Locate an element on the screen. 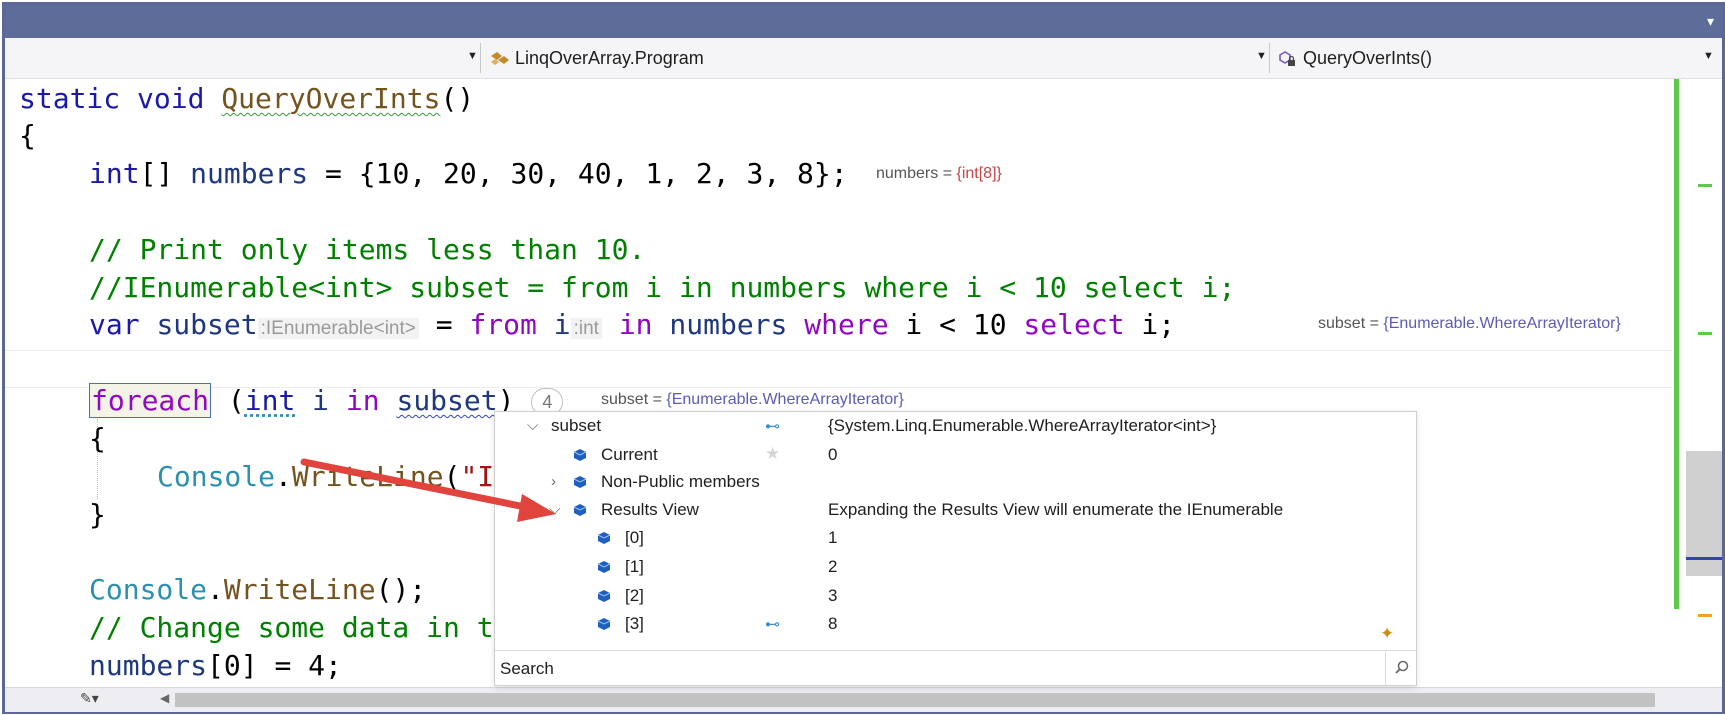 The height and width of the screenshot is (715, 1725). member-combo-label: QueryOverInts() is located at coordinates (1368, 58).